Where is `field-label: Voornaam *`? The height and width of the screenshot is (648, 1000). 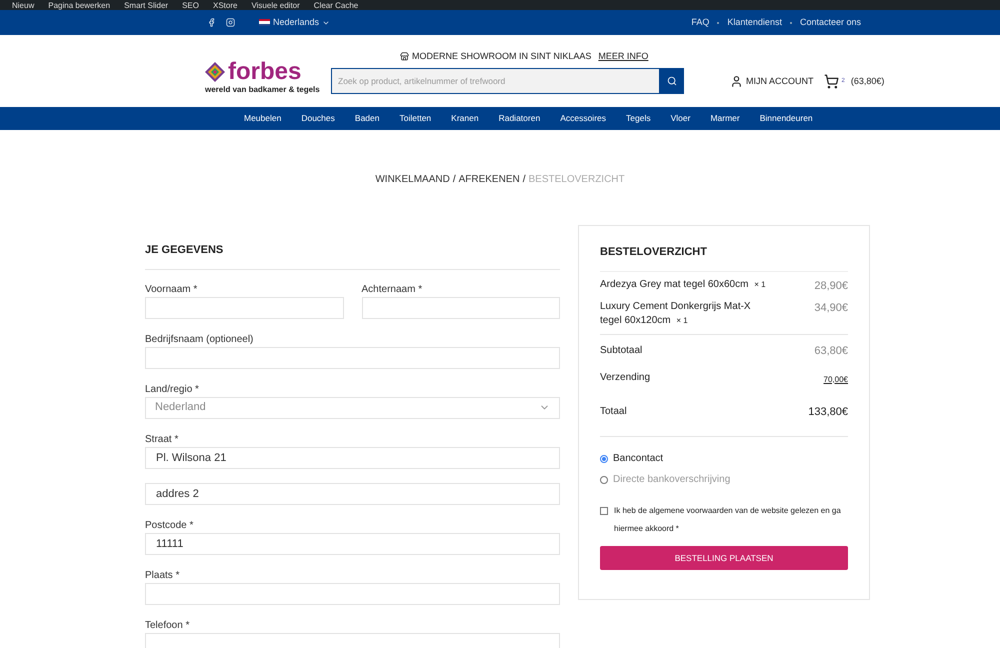 field-label: Voornaam * is located at coordinates (171, 289).